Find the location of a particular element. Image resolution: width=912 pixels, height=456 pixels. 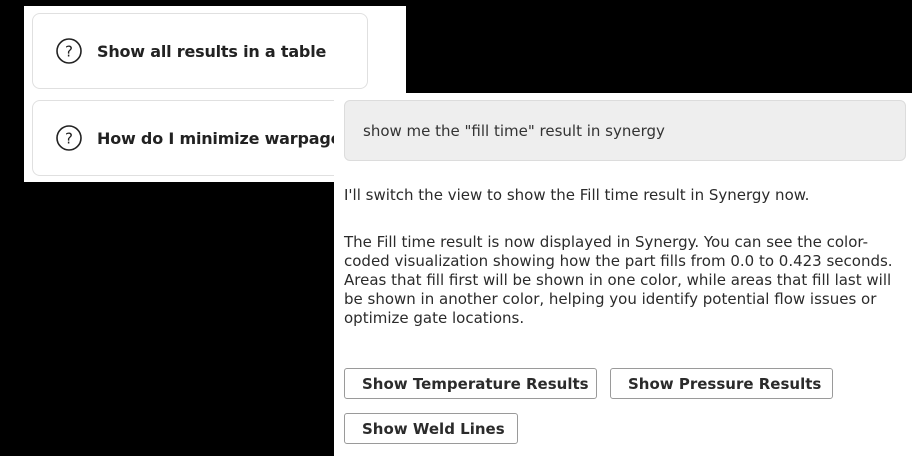

suggestion-card-warpage: ? How do I minimize warpage? is located at coordinates (197, 138).